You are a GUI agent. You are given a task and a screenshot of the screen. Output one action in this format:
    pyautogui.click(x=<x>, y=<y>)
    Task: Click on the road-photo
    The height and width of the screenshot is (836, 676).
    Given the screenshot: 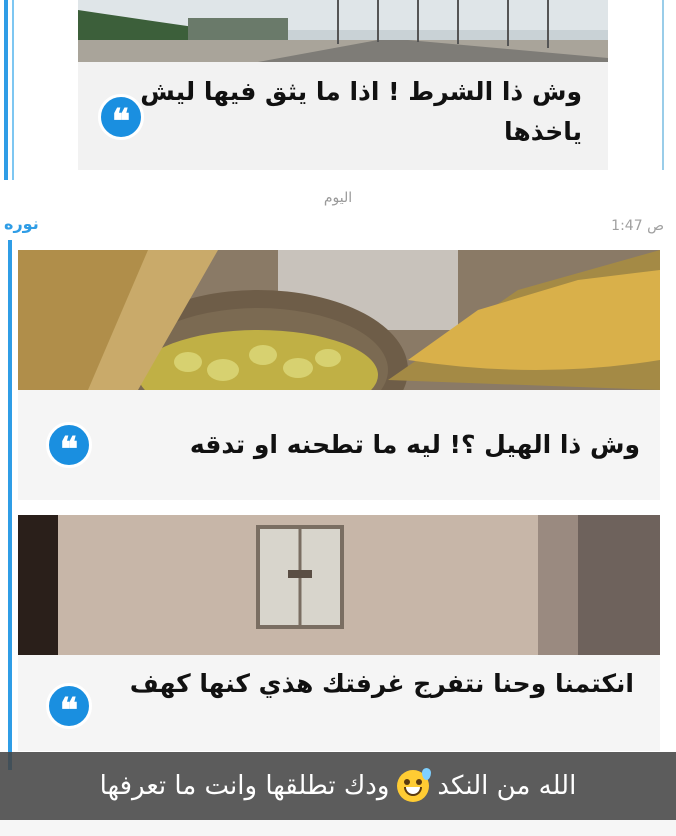 What is the action you would take?
    pyautogui.click(x=343, y=31)
    